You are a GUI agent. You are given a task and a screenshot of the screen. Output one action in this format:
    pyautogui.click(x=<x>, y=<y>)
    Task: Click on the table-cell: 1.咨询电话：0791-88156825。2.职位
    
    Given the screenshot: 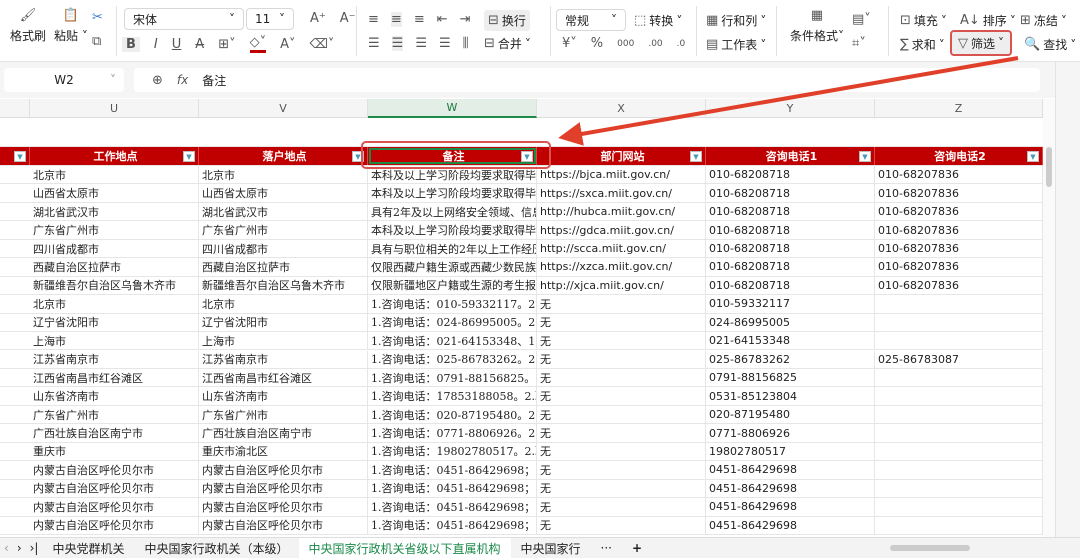 What is the action you would take?
    pyautogui.click(x=452, y=377)
    